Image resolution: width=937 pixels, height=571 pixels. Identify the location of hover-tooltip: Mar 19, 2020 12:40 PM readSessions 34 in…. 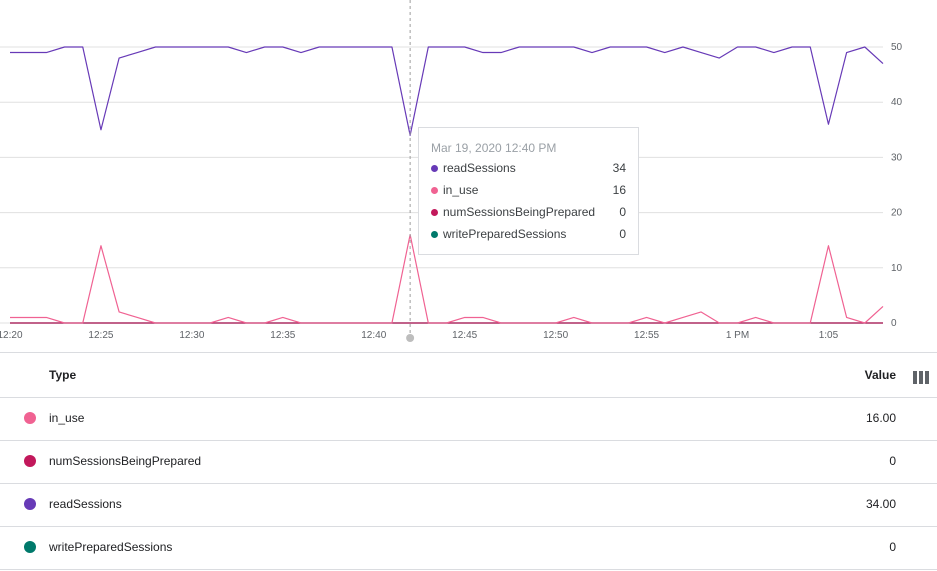
(528, 191).